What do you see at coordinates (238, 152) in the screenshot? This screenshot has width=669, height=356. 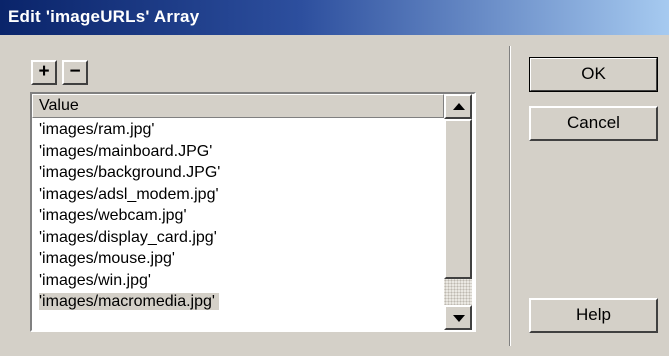 I see `list-item: 'images/mainboard.JPG'` at bounding box center [238, 152].